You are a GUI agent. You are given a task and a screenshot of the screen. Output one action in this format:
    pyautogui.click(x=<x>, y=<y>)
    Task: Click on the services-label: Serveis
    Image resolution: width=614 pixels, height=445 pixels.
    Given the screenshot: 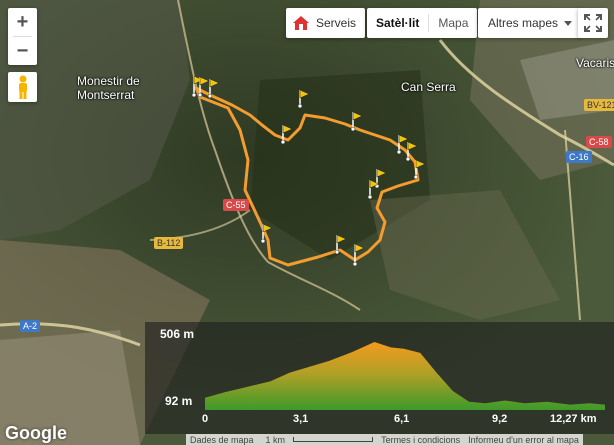 What is the action you would take?
    pyautogui.click(x=336, y=23)
    